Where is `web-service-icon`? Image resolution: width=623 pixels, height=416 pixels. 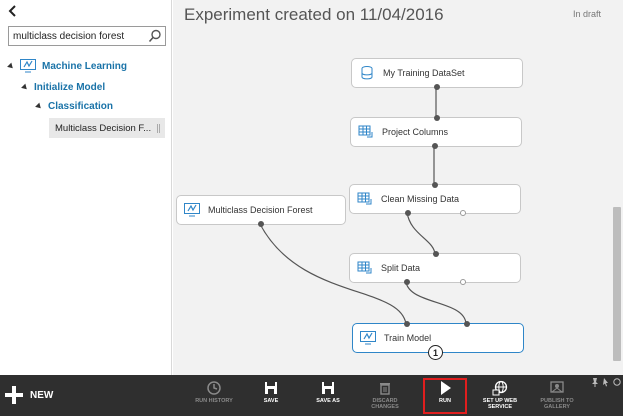 web-service-icon is located at coordinates (500, 388).